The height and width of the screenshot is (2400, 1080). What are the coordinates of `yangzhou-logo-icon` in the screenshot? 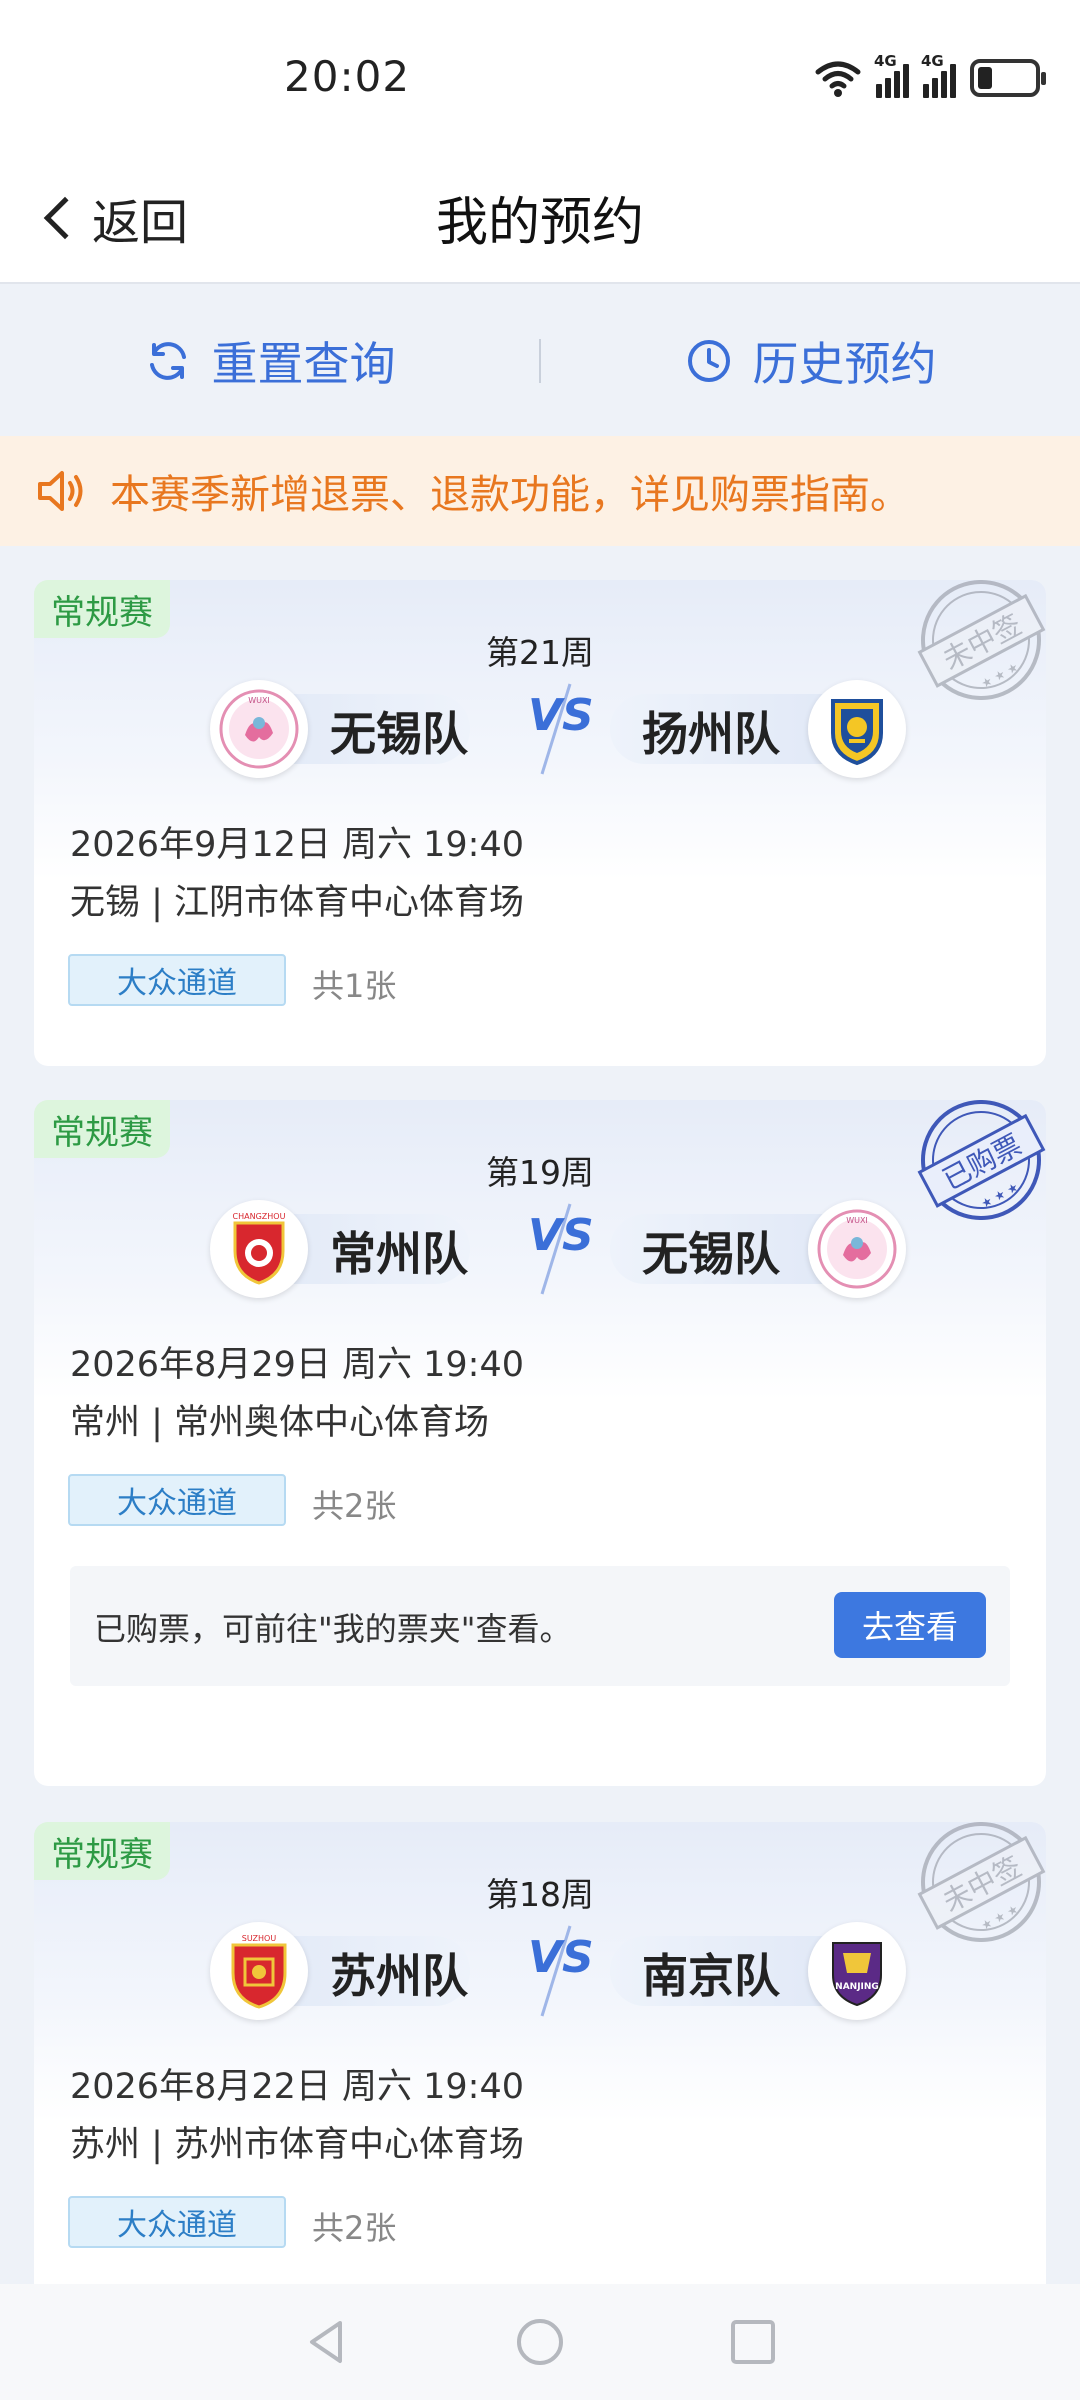 It's located at (857, 729).